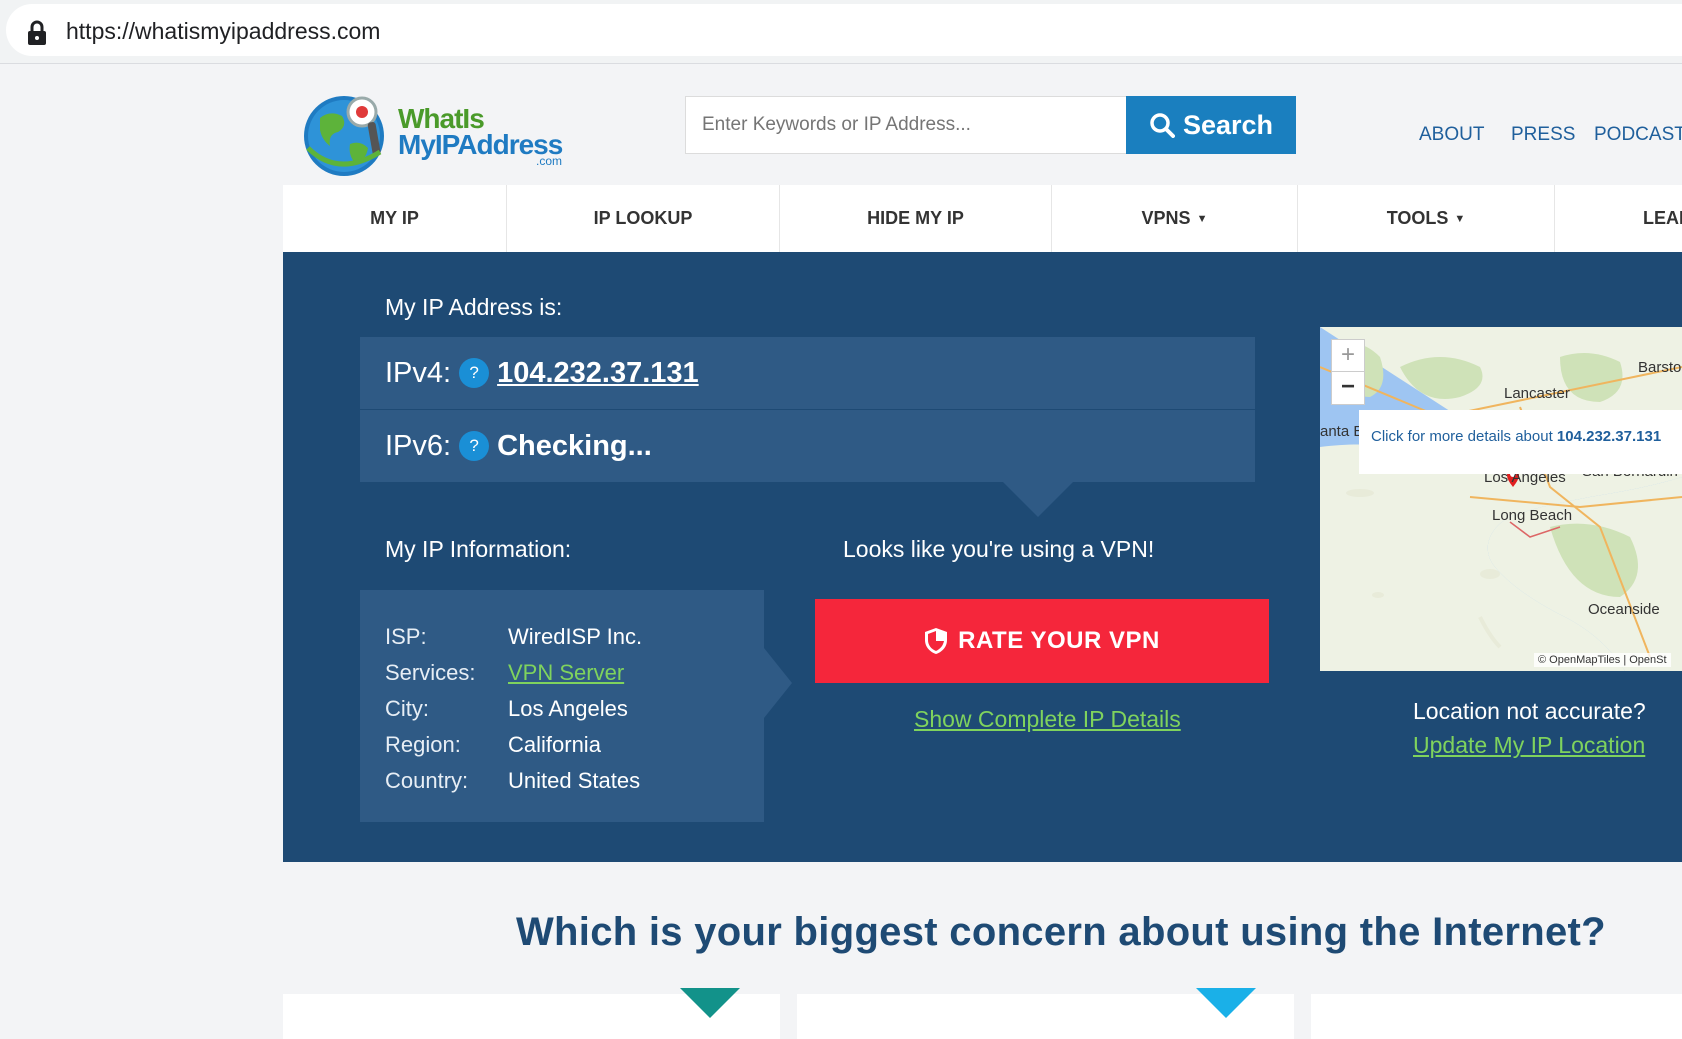  I want to click on map-label-lancaster: Lancaster, so click(1537, 393).